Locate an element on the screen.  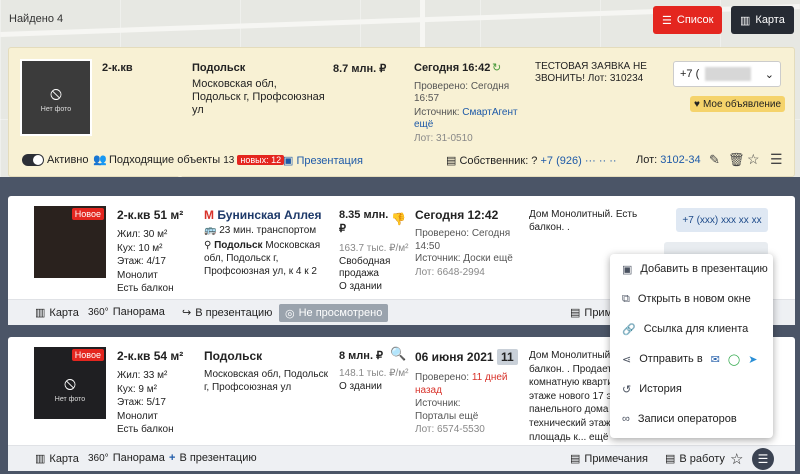
owner-phone: +7 (926) ··· ·· ·· is located at coordinates (578, 161).